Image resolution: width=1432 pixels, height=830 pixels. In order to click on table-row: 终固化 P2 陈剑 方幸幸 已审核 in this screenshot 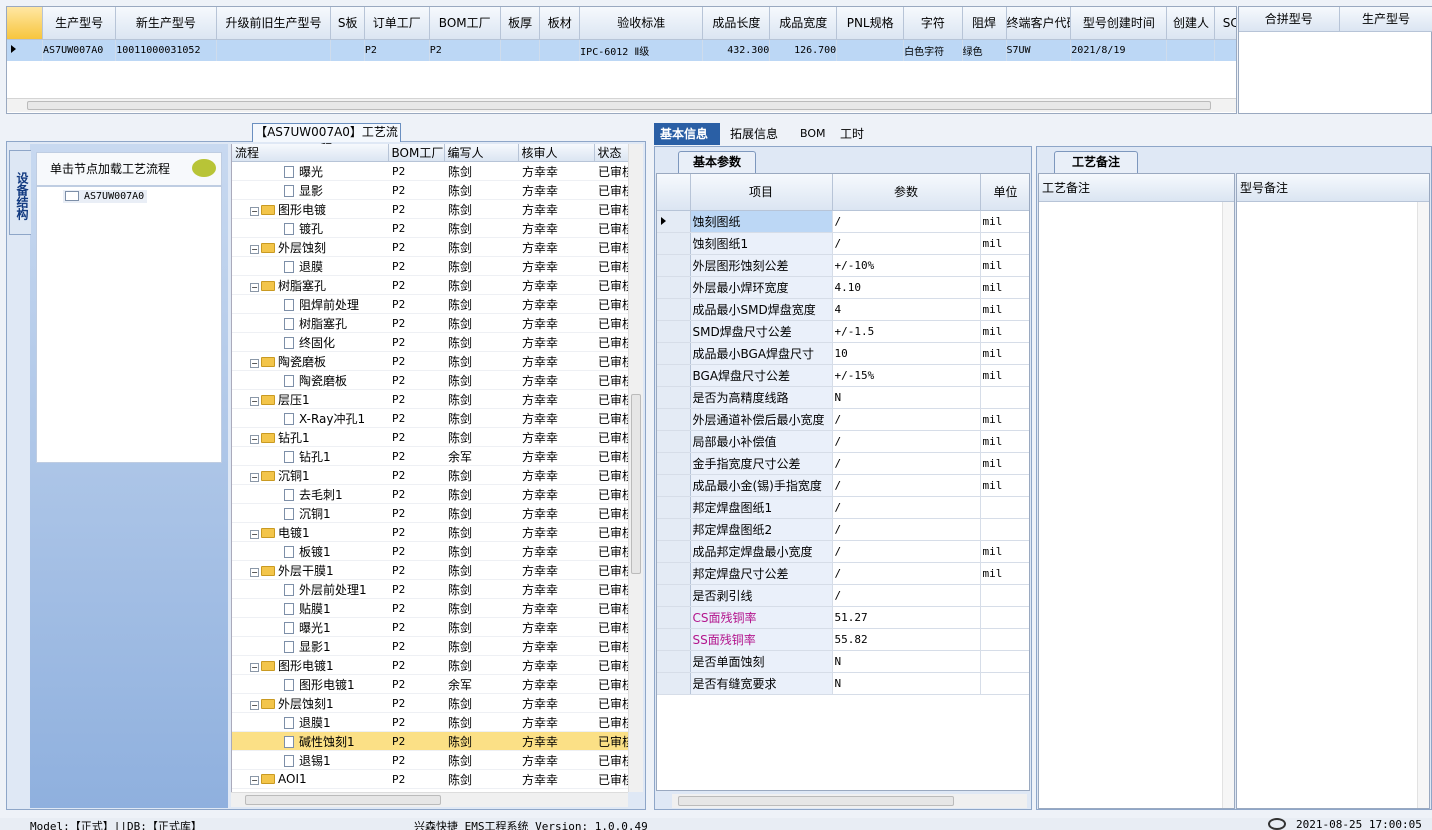, I will do `click(437, 342)`.